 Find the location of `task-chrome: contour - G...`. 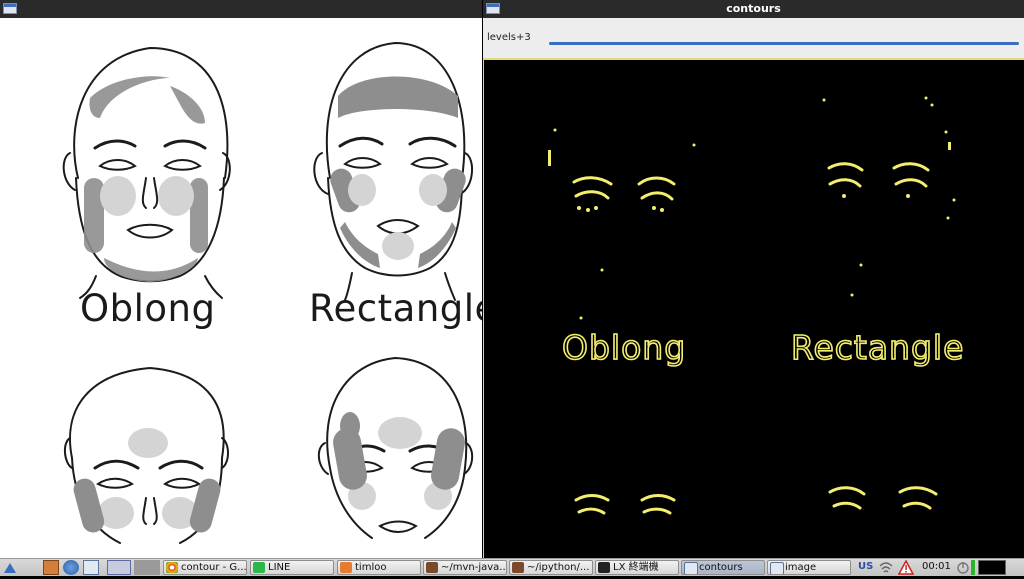

task-chrome: contour - G... is located at coordinates (205, 567).